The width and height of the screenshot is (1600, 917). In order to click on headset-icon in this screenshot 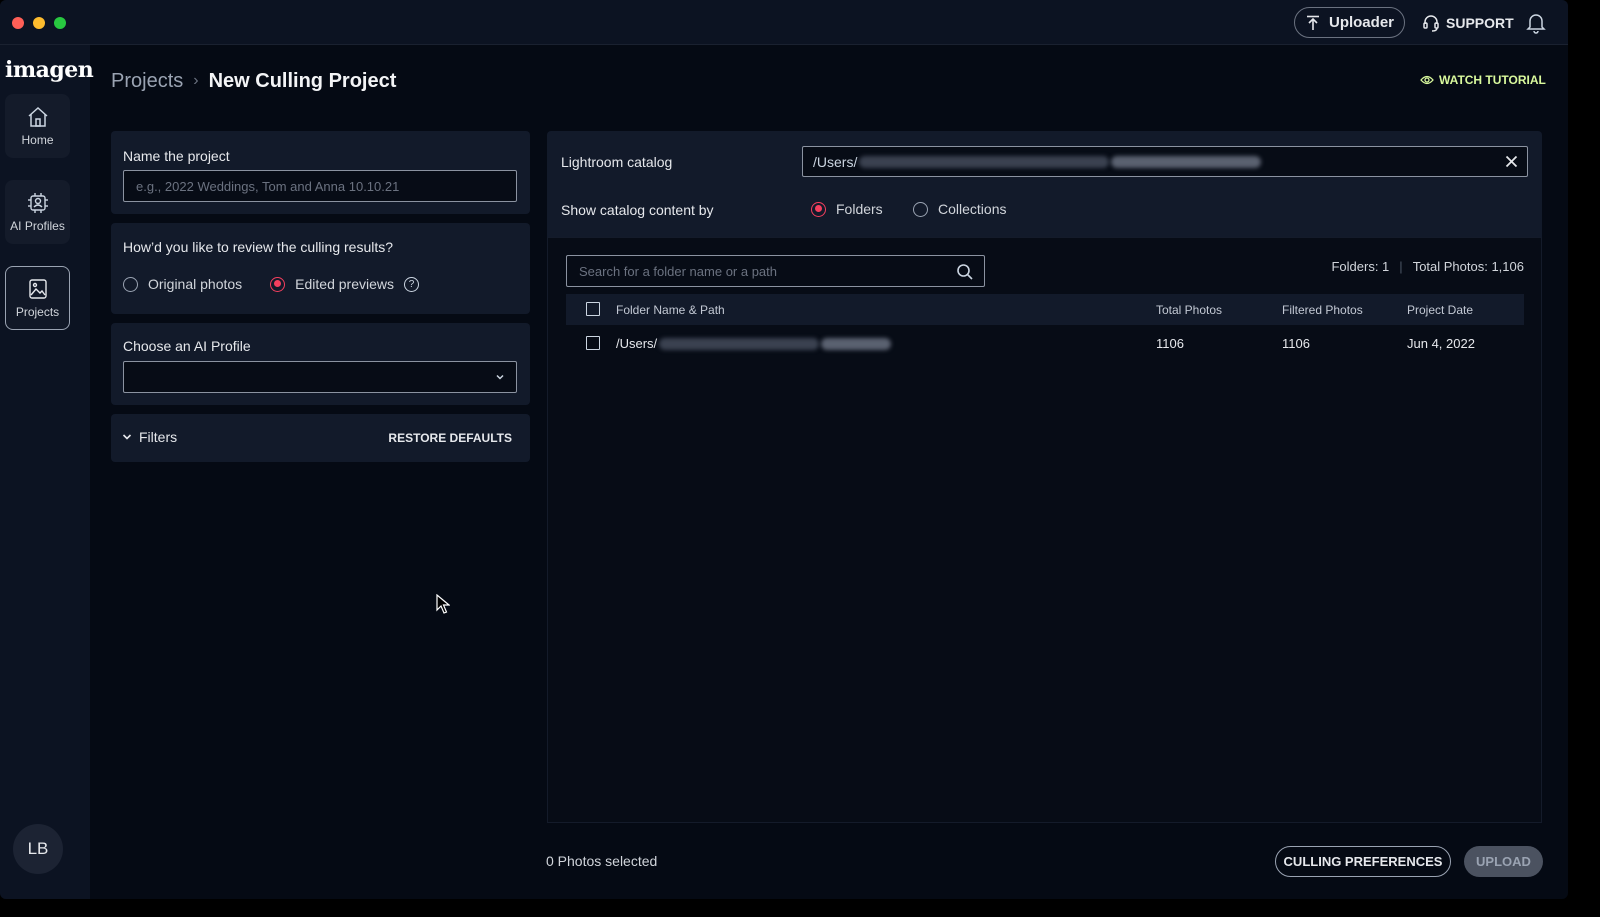, I will do `click(1431, 23)`.